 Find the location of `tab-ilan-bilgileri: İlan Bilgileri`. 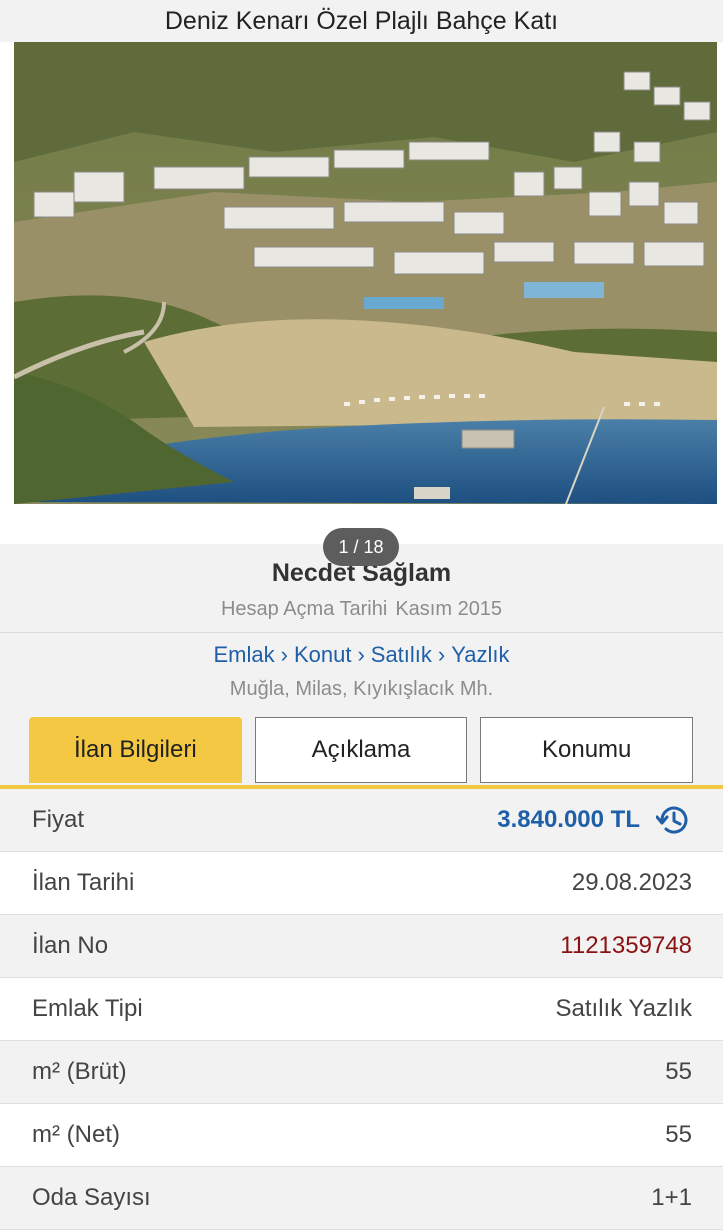

tab-ilan-bilgileri: İlan Bilgileri is located at coordinates (135, 750).